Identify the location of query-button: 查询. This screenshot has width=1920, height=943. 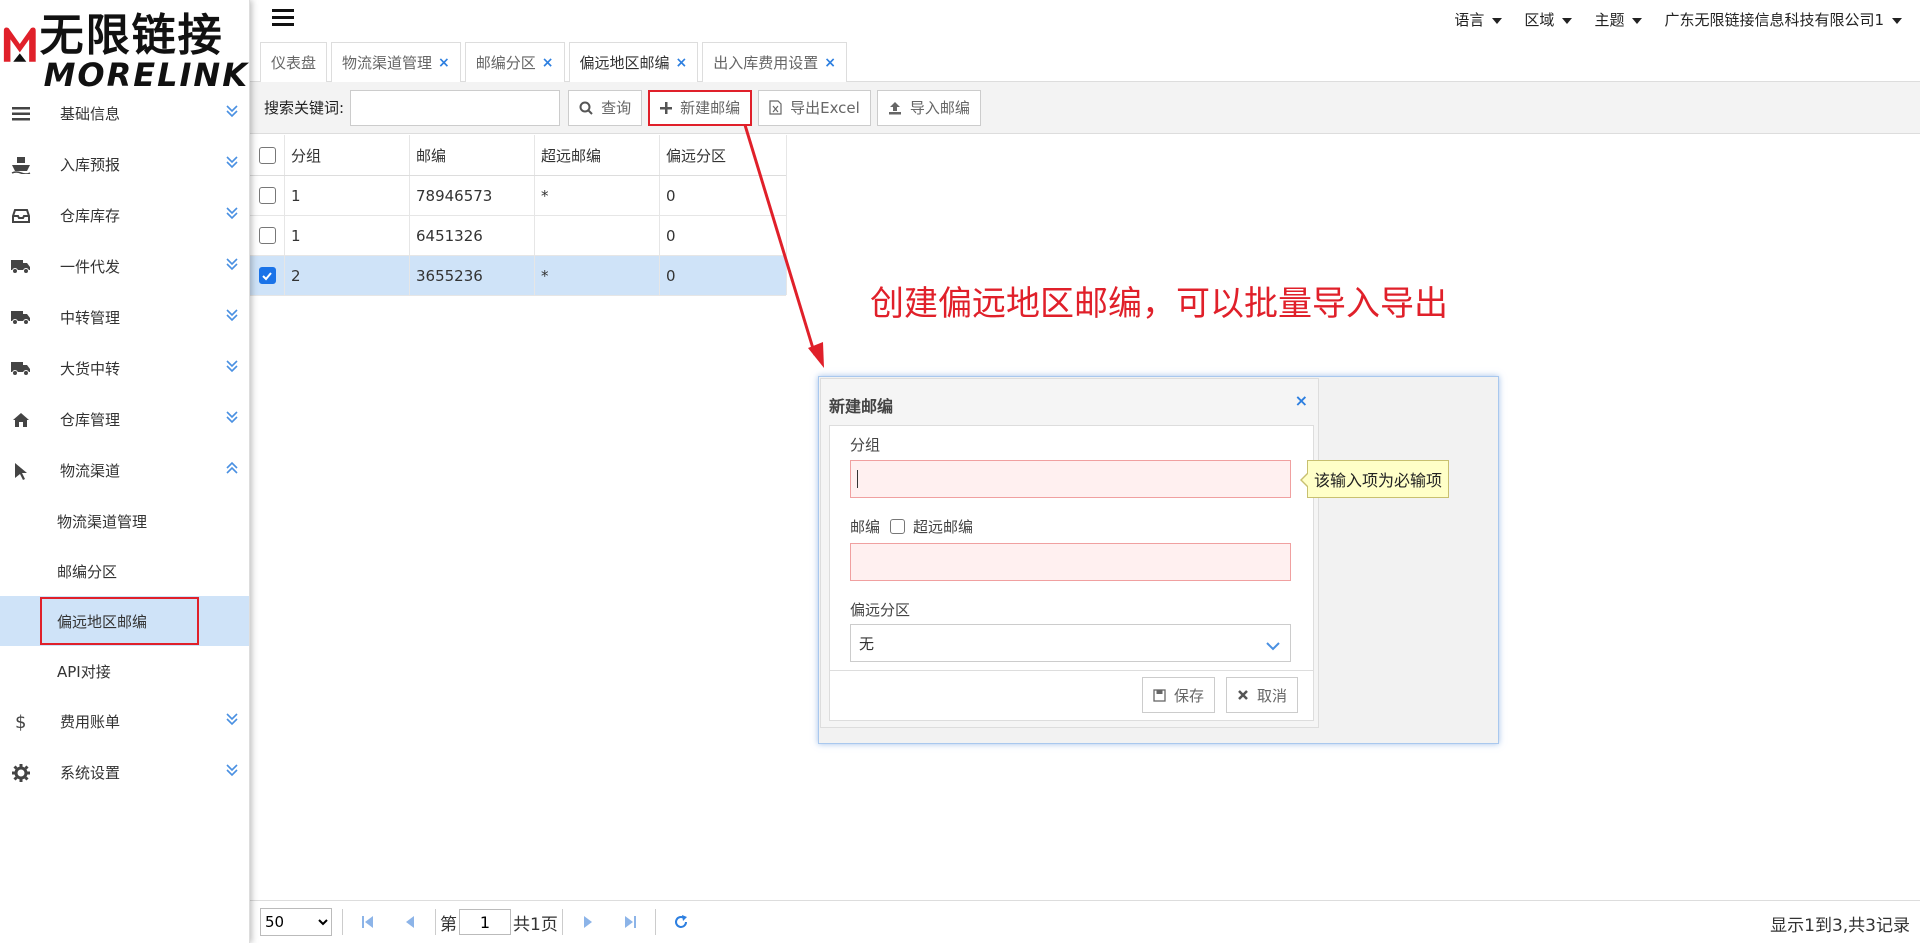
(605, 107).